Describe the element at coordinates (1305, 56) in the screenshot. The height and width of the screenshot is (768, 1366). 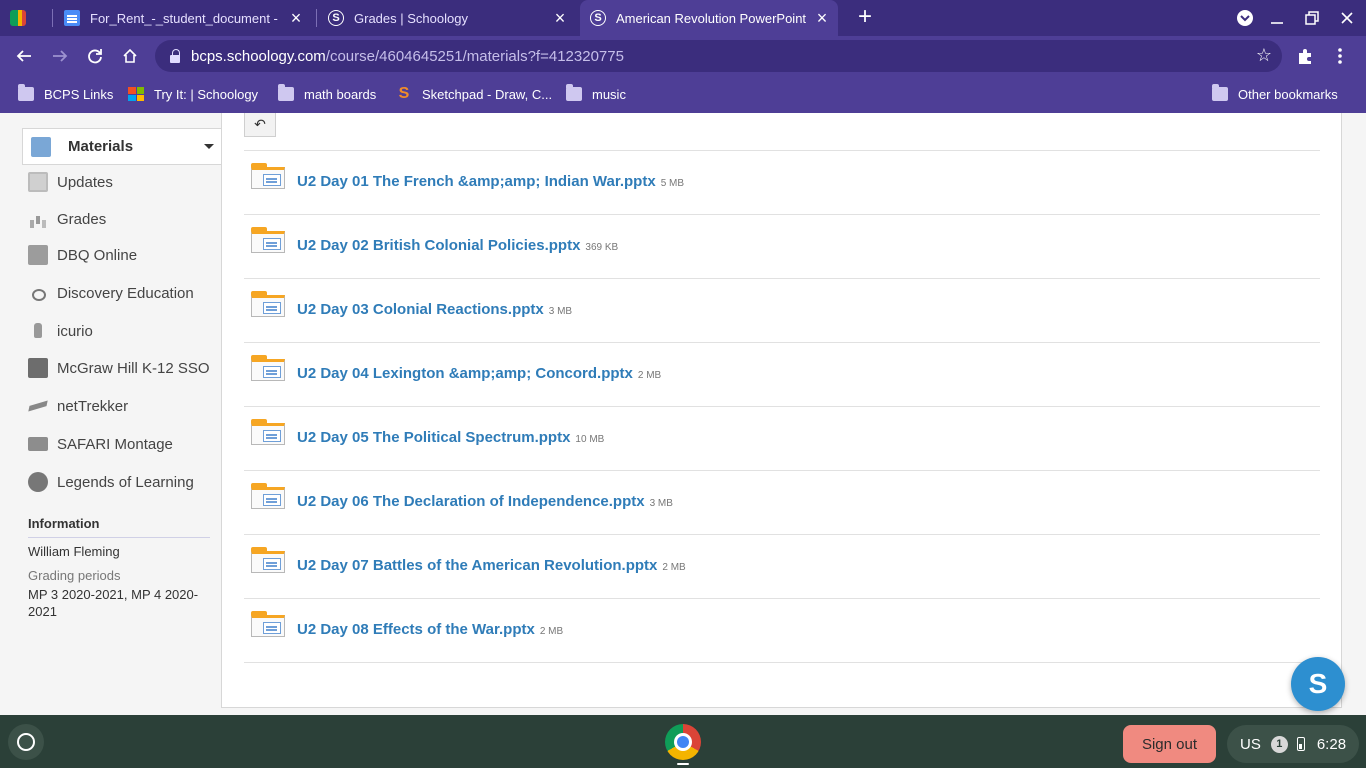
I see `extensions-icon` at that location.